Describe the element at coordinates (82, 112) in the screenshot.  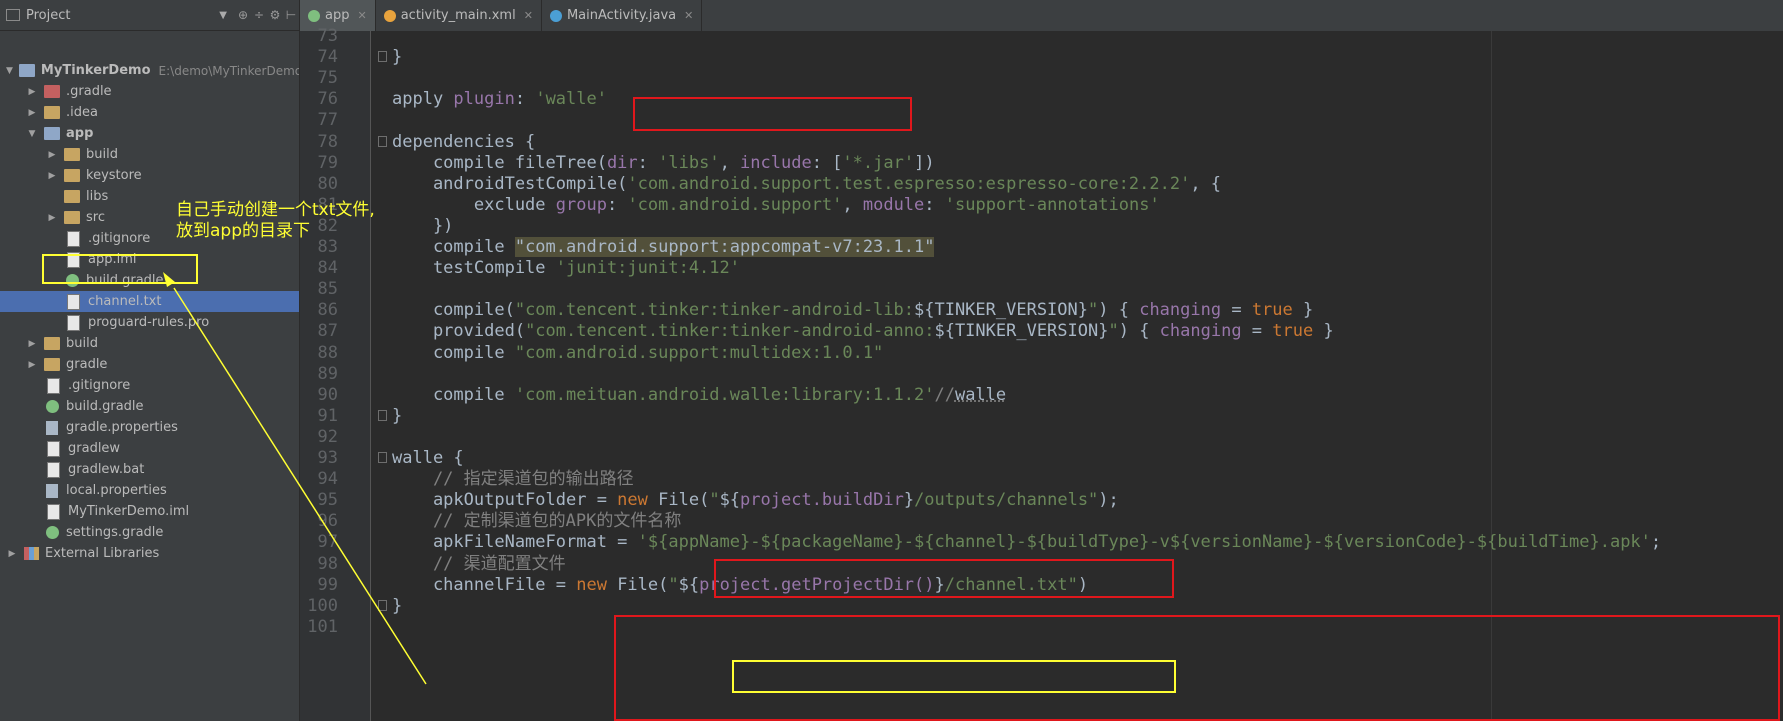
I see `tree-item-label: .idea` at that location.